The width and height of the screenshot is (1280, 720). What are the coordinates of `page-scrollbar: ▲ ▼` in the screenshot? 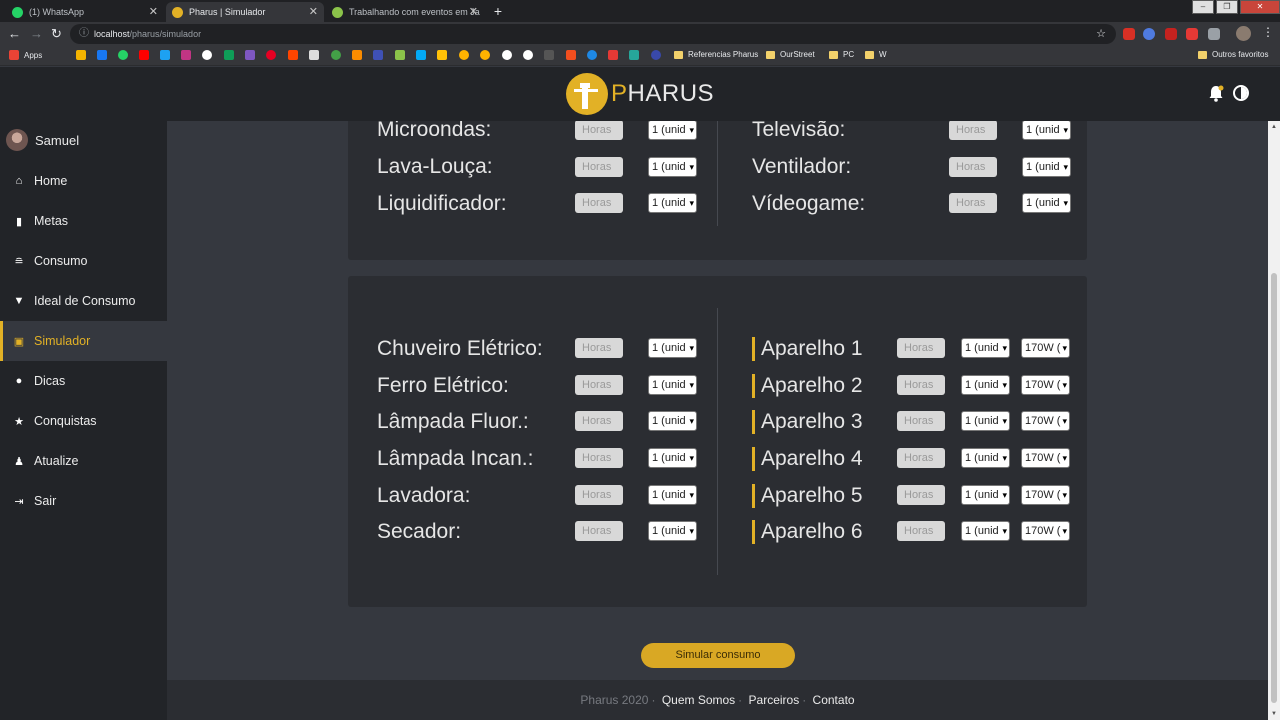 It's located at (1274, 420).